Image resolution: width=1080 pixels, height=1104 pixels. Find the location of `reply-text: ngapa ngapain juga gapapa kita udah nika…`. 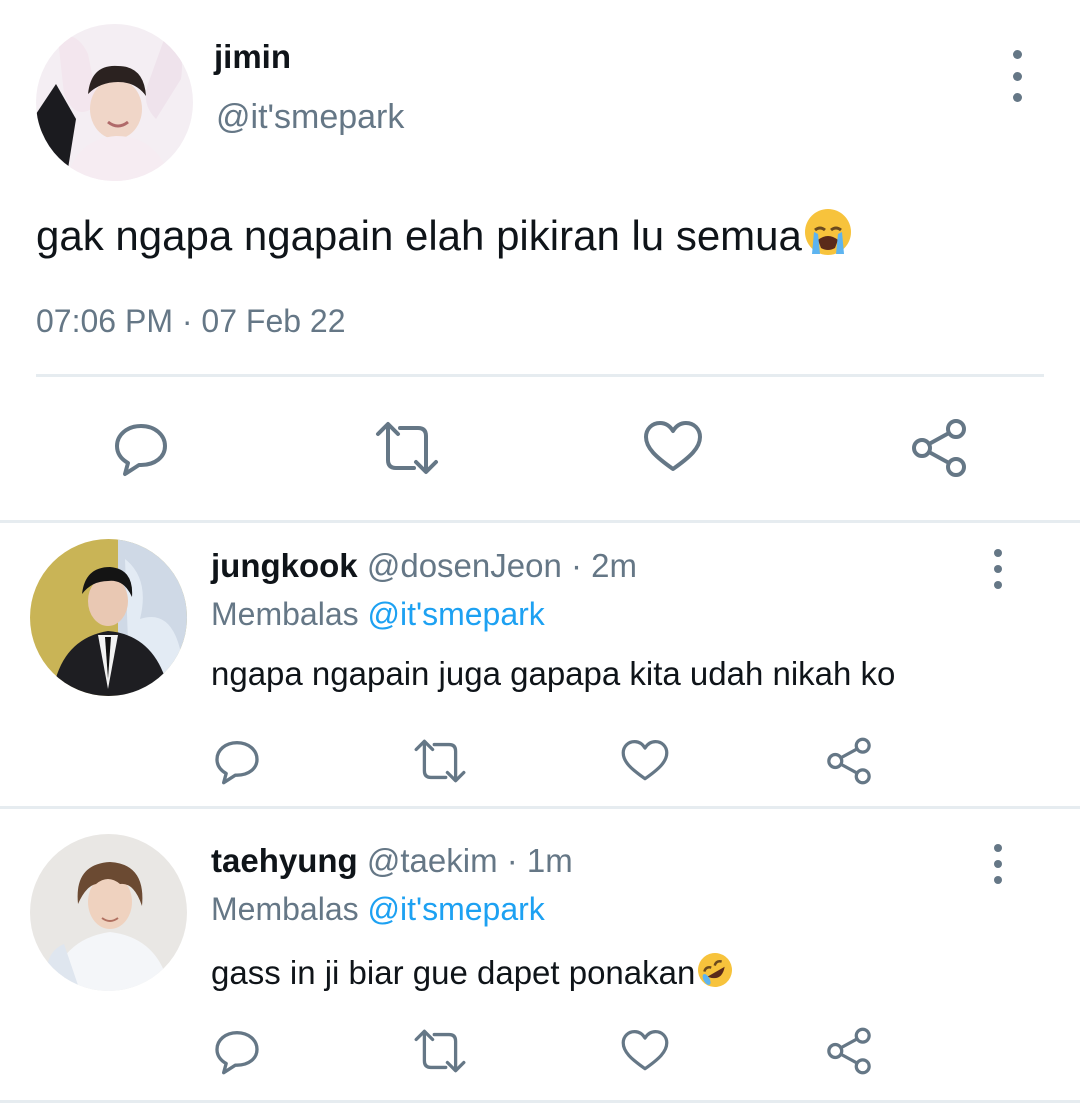

reply-text: ngapa ngapain juga gapapa kita udah nika… is located at coordinates (553, 673).